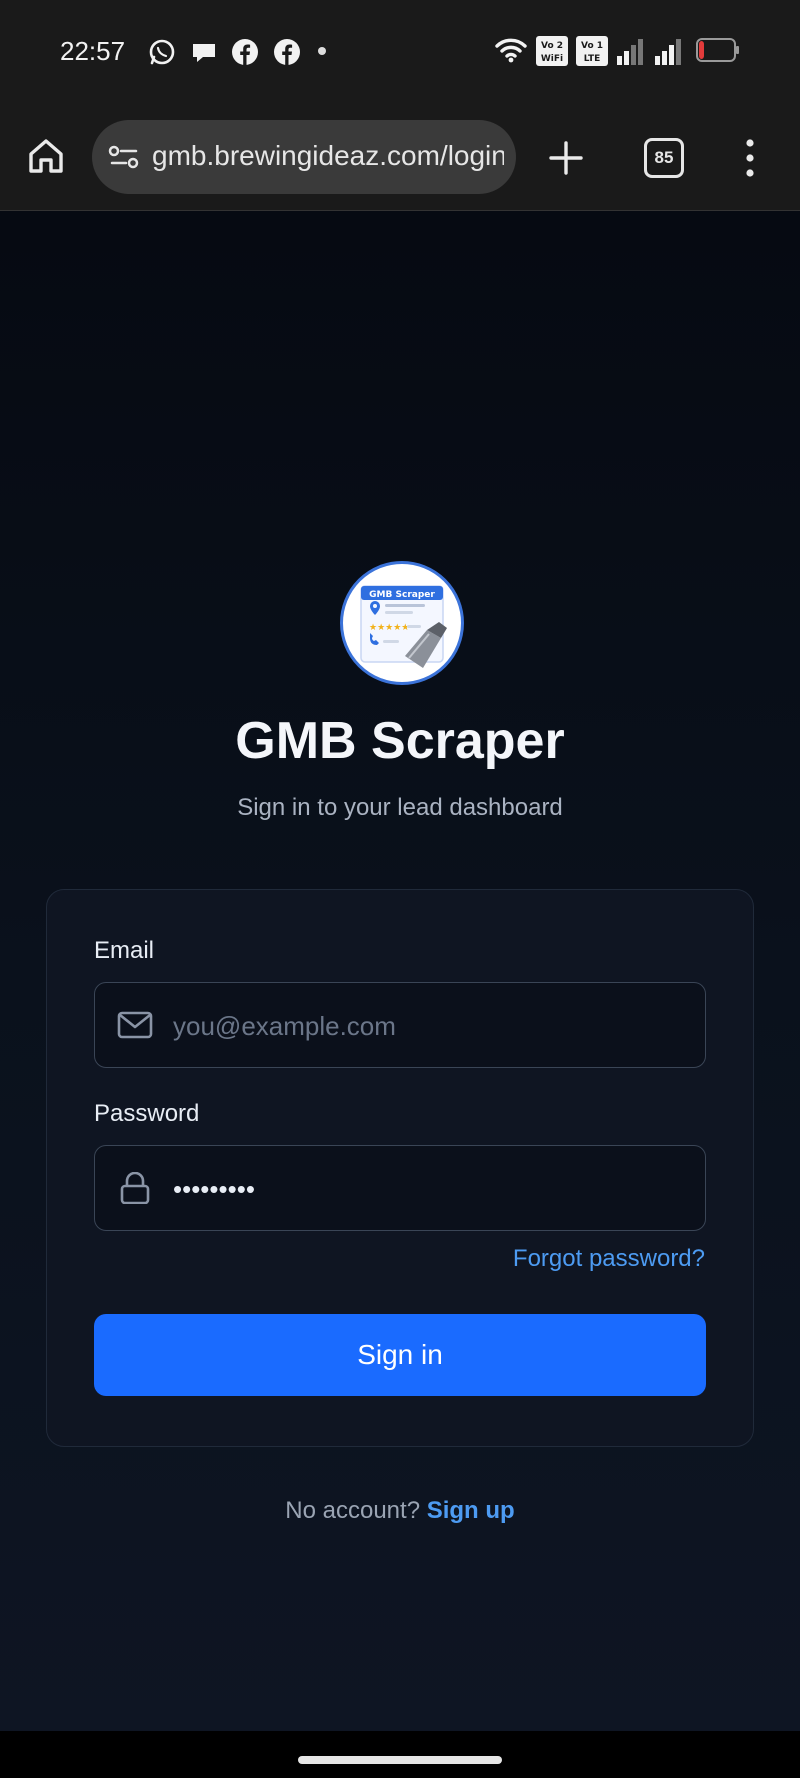 This screenshot has width=800, height=1778. What do you see at coordinates (400, 52) in the screenshot?
I see `status-bar: 22:57 Vo 2 WiFi Vo 1 LTE` at bounding box center [400, 52].